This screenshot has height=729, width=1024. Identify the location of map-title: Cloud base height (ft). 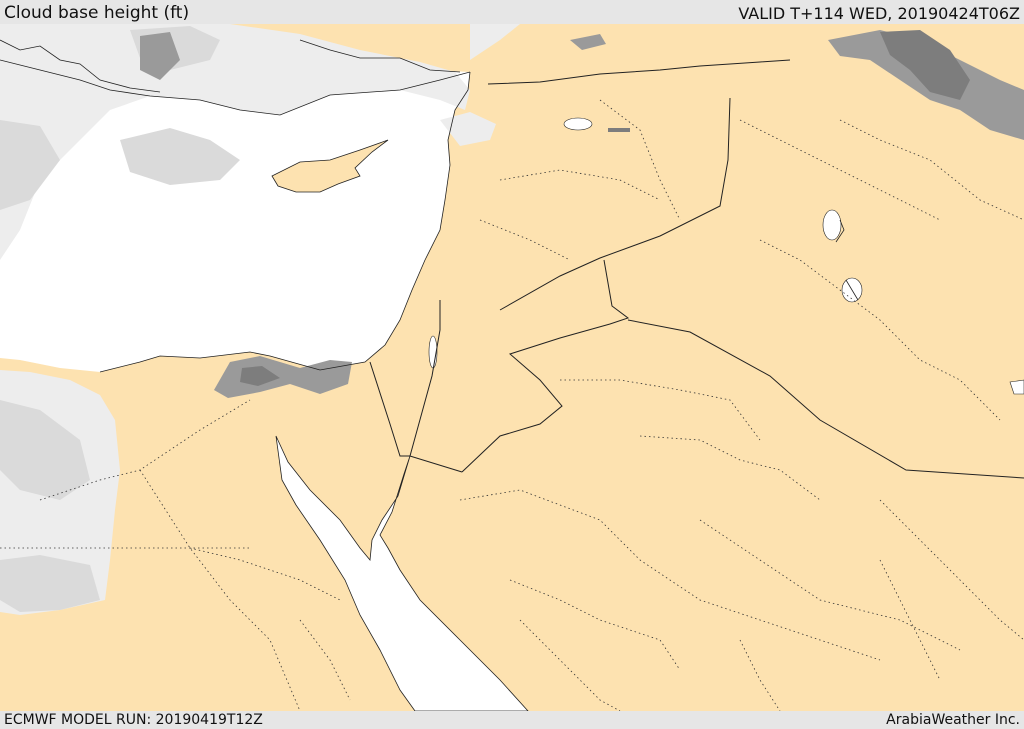
(97, 13).